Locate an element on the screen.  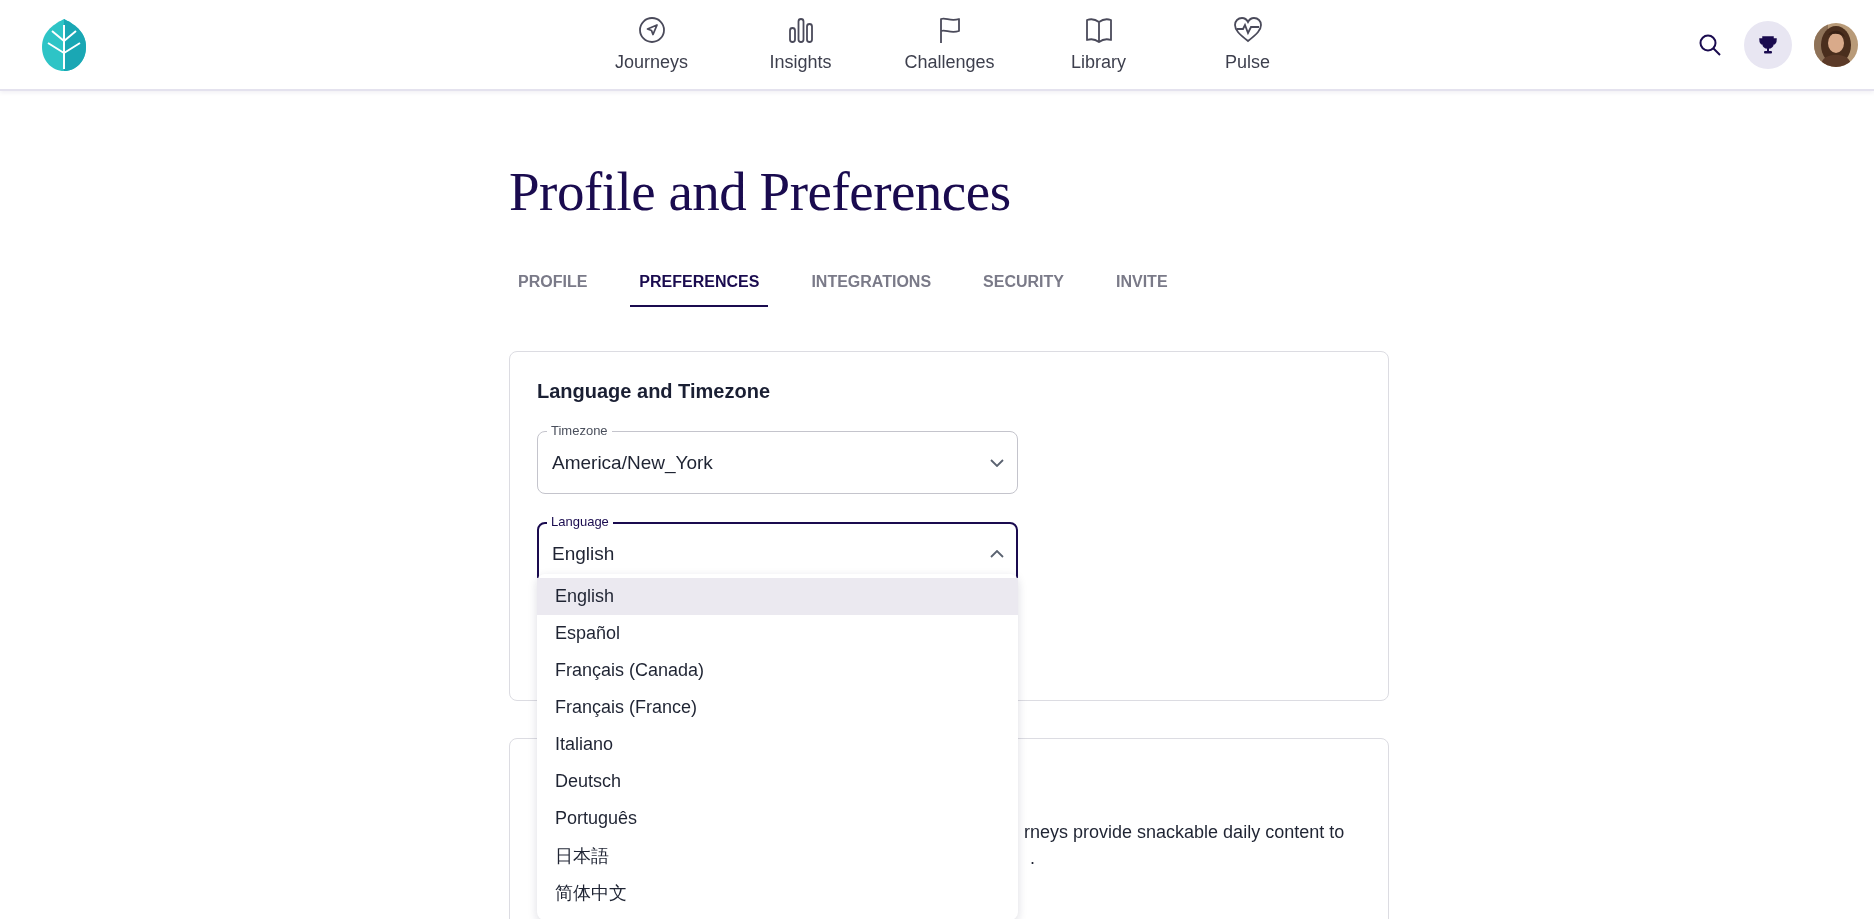
tab: PREFERENCES is located at coordinates (699, 285).